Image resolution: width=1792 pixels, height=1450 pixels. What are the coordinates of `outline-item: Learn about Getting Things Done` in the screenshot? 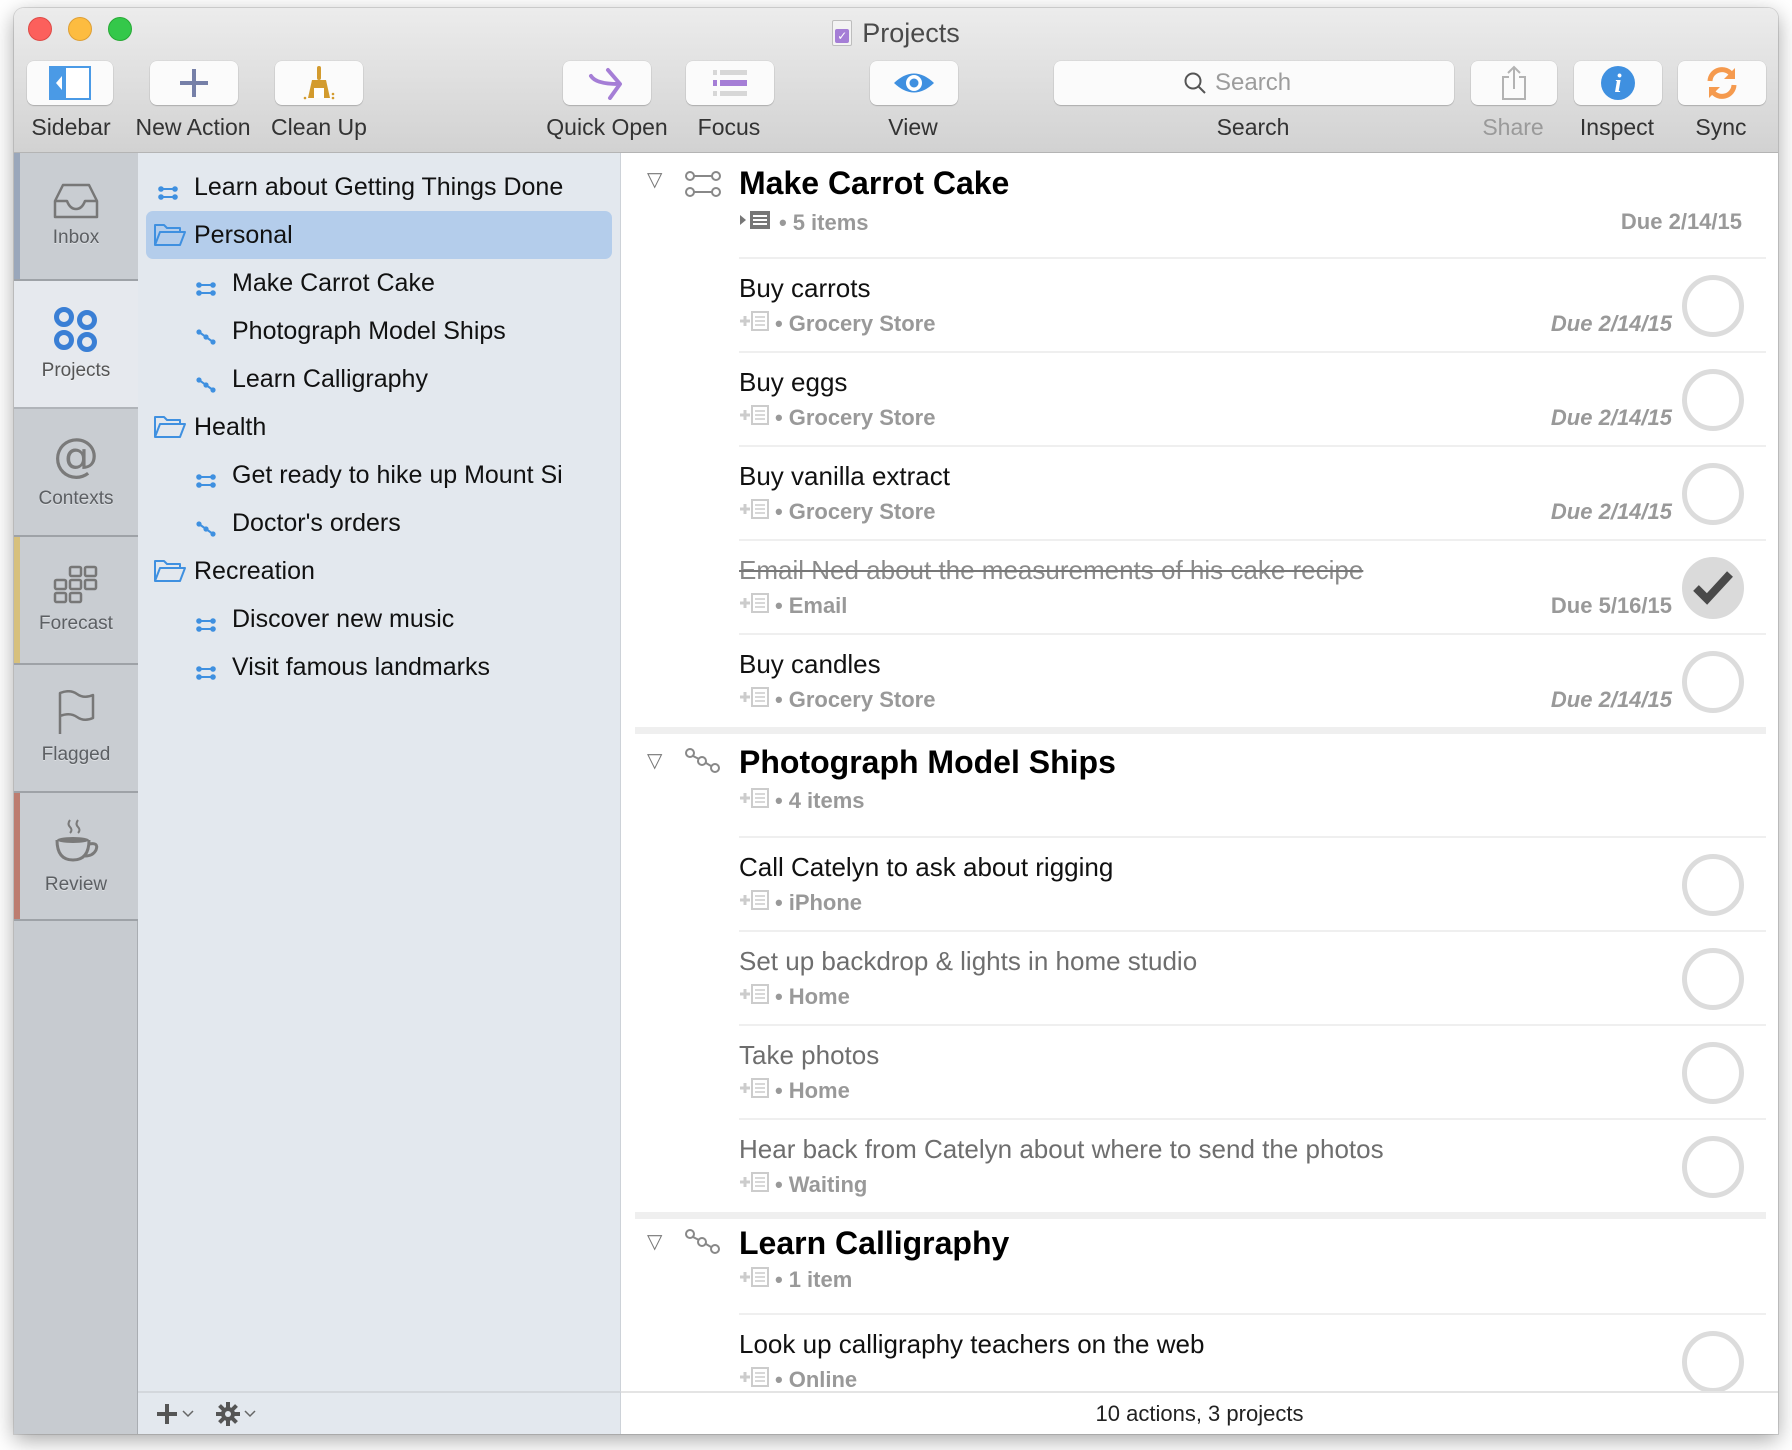 It's located at (379, 187).